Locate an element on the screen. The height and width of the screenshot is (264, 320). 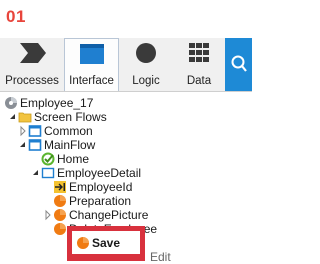
tree-item-change-picture-label: ChangePicture is located at coordinates (109, 215).